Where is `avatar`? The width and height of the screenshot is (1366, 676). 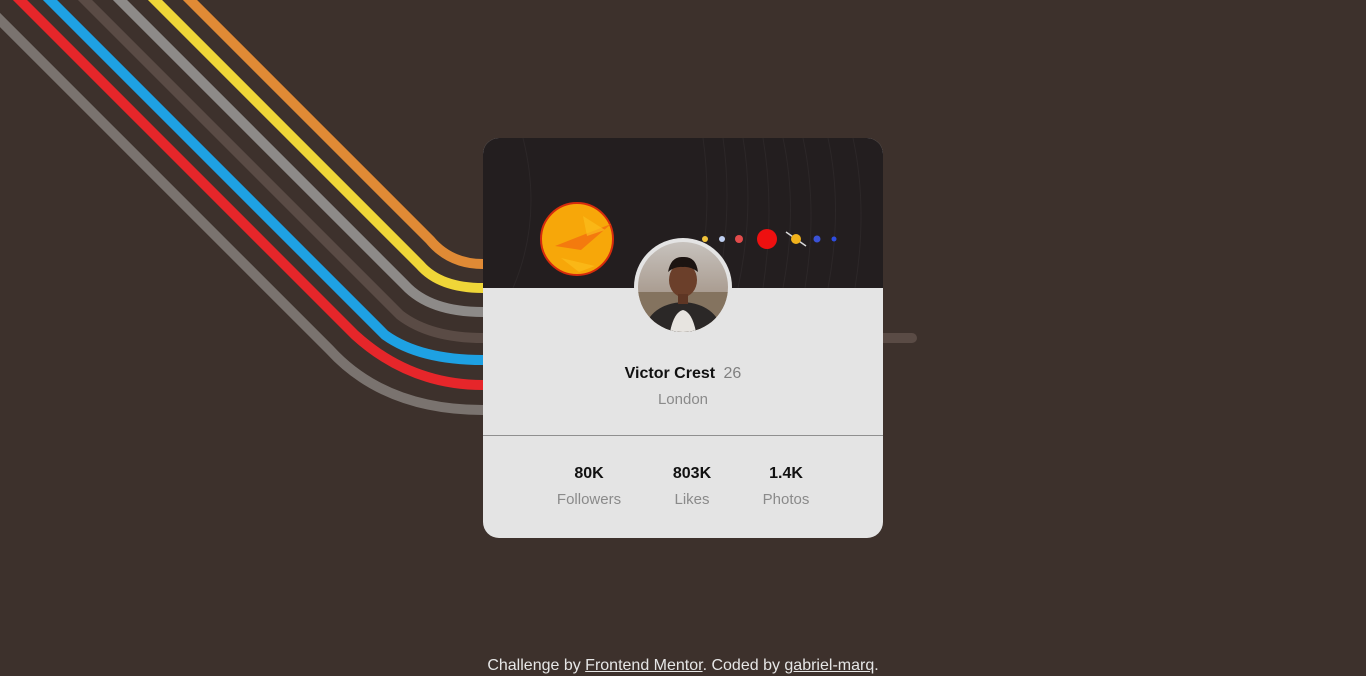 avatar is located at coordinates (683, 287).